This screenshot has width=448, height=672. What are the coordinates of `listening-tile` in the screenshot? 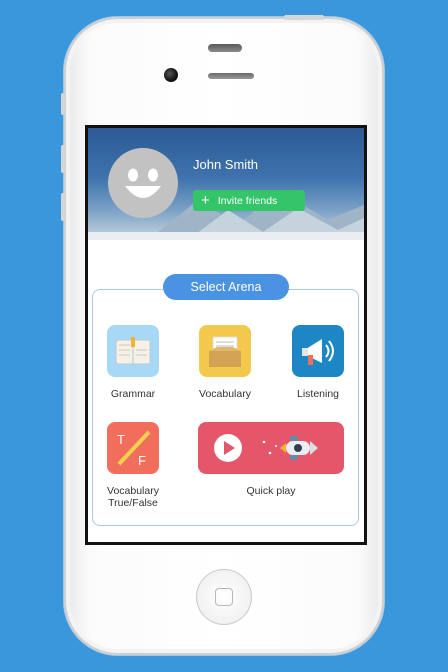 It's located at (318, 351).